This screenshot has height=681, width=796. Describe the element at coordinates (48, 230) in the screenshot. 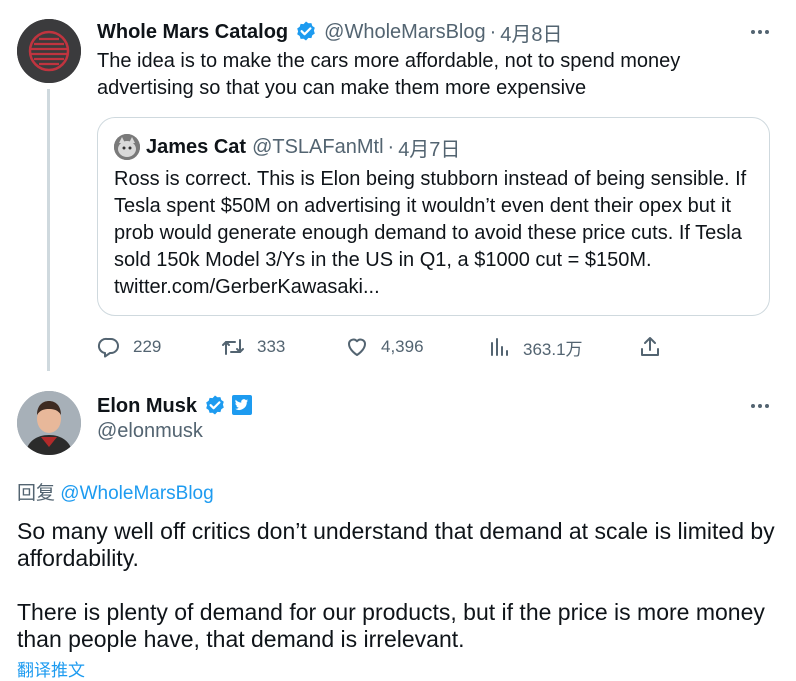

I see `thread-connector-line` at that location.